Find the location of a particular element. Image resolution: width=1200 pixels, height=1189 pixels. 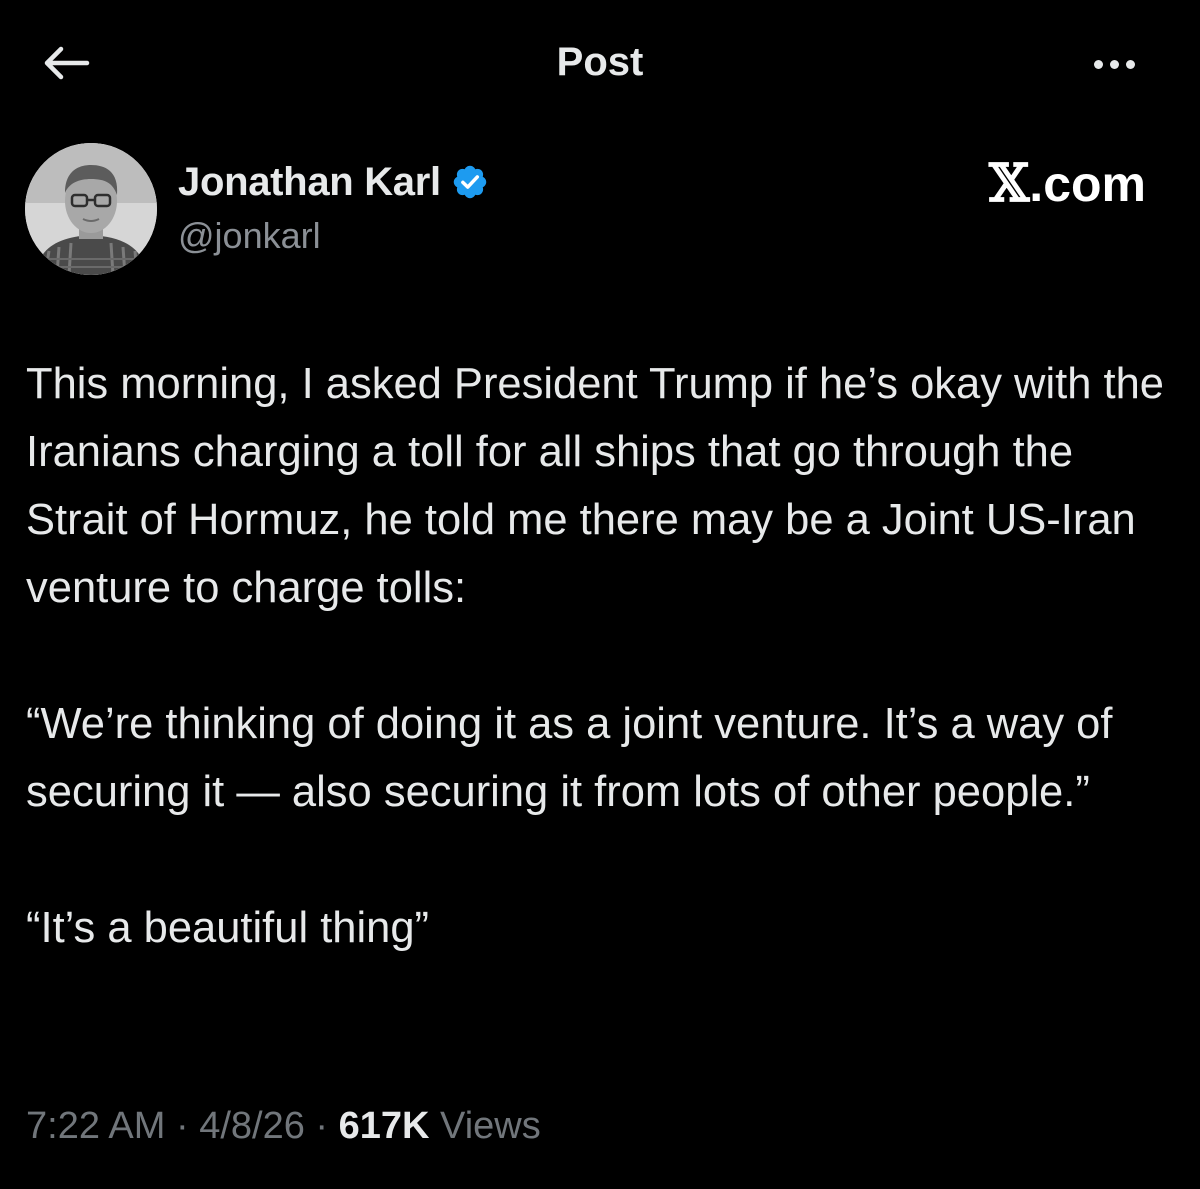

avatar is located at coordinates (91, 209).